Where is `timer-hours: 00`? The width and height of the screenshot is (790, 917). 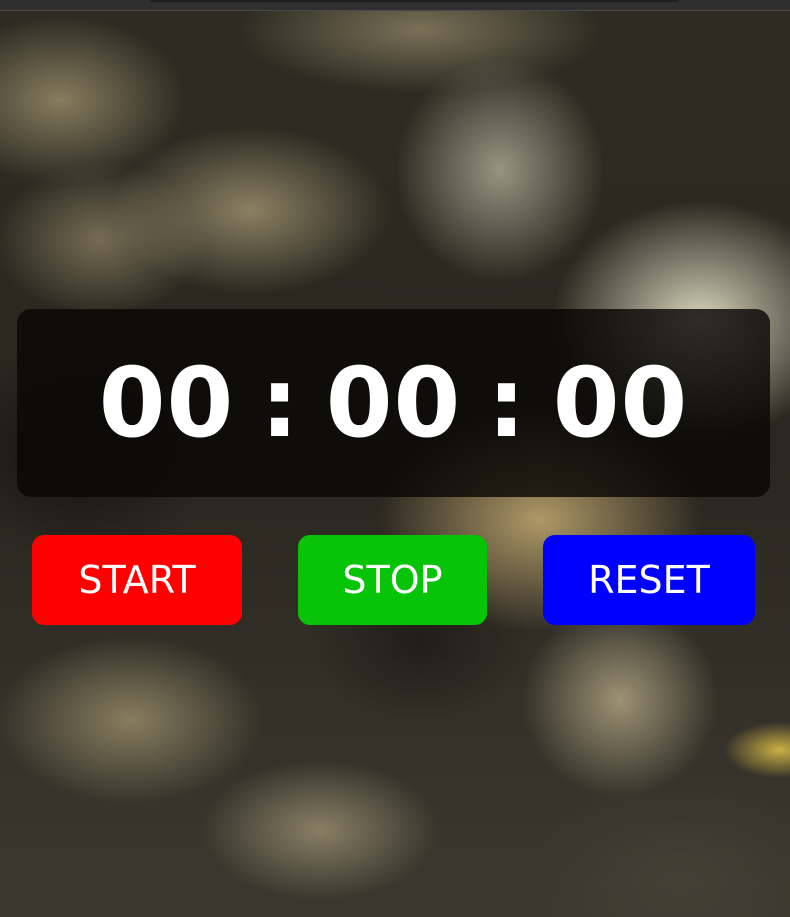 timer-hours: 00 is located at coordinates (166, 403).